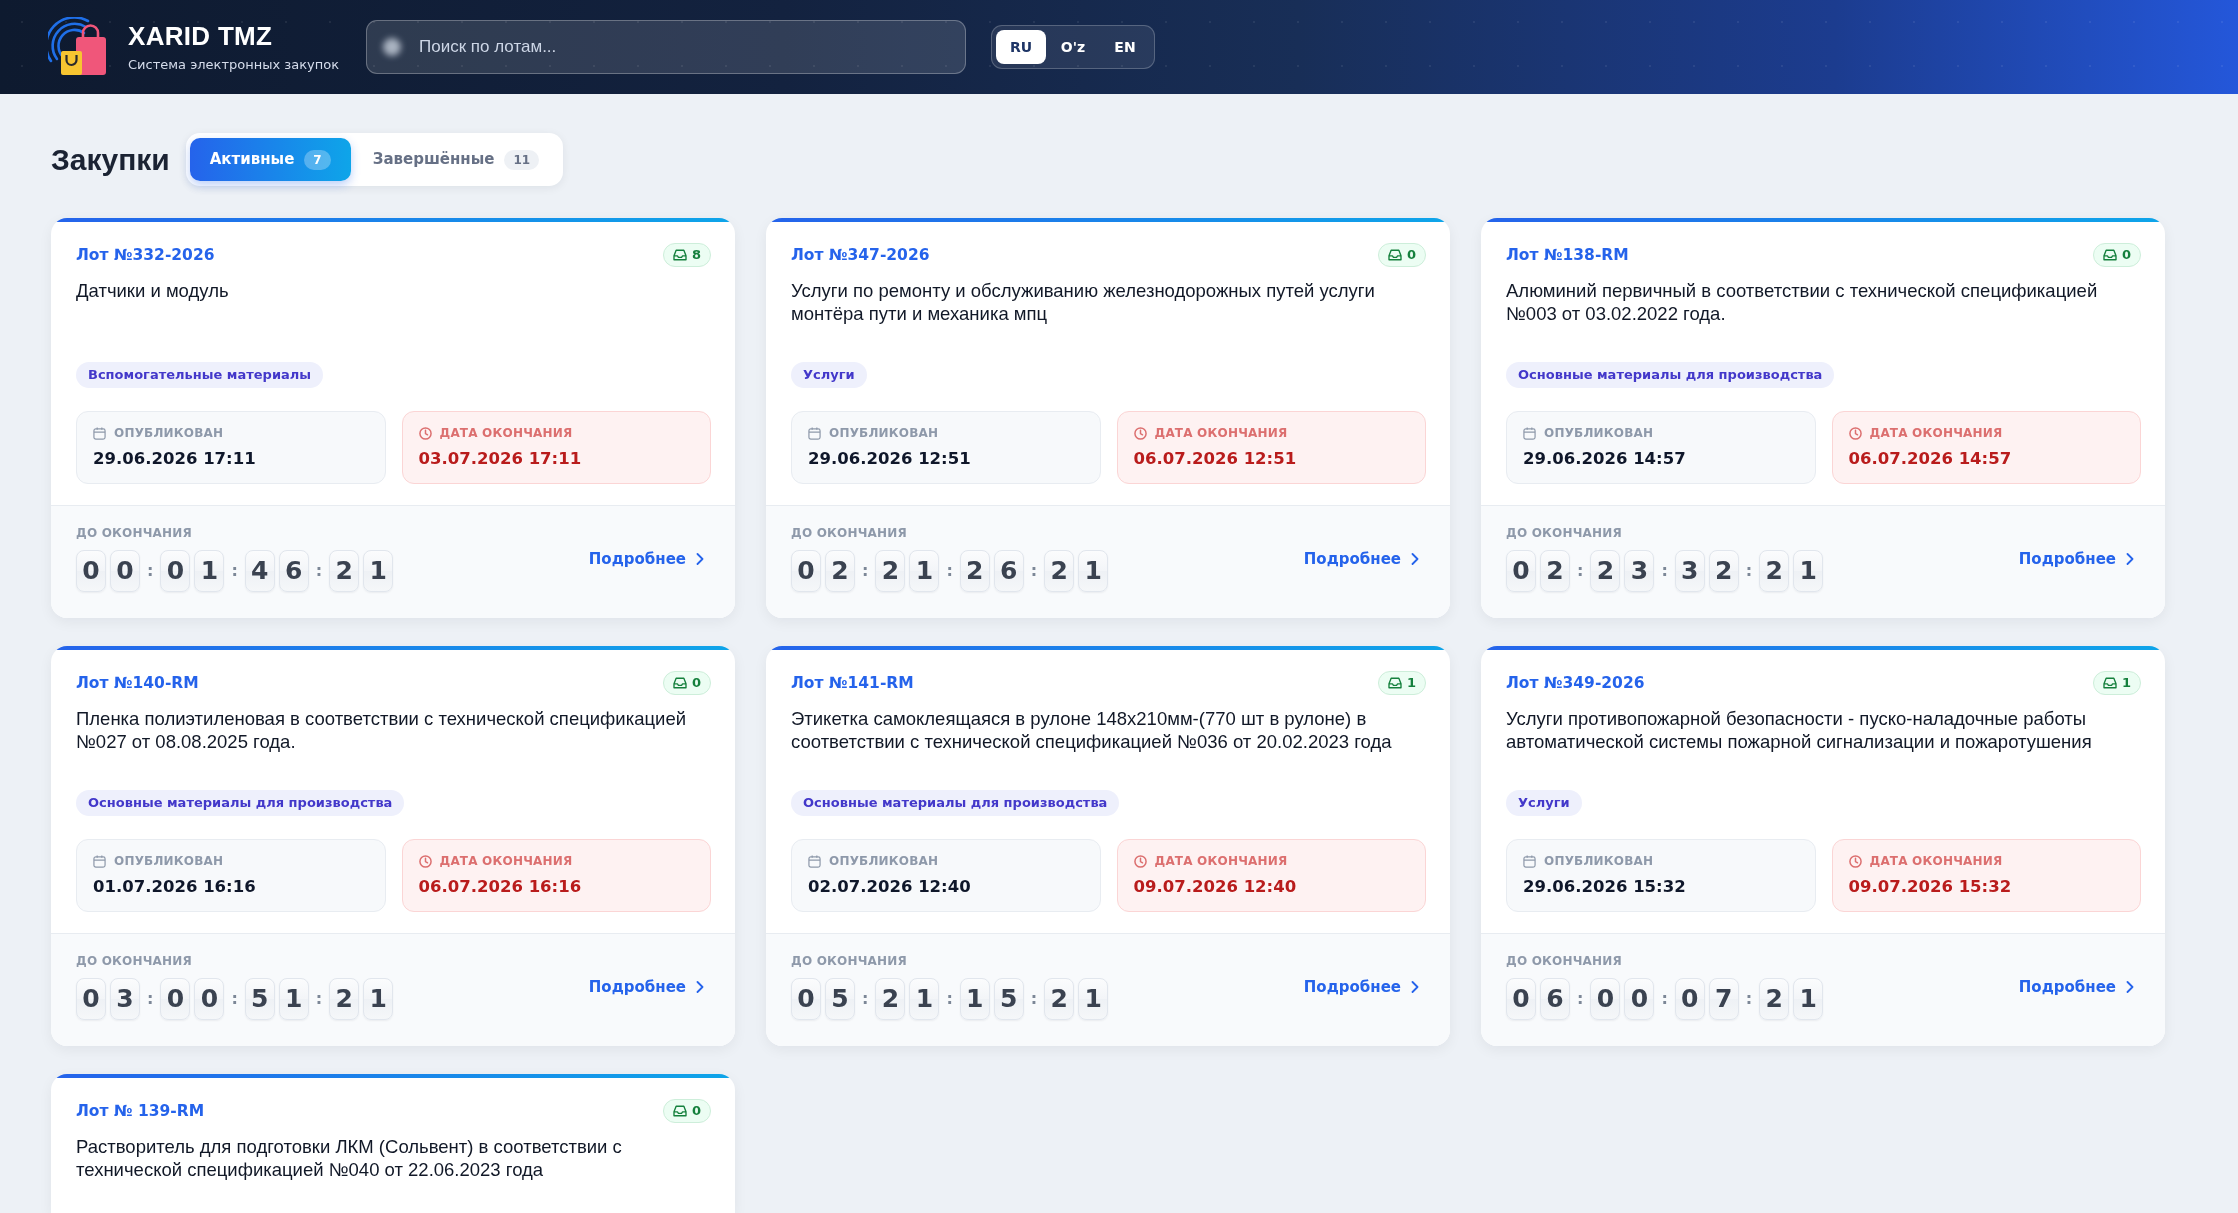 The width and height of the screenshot is (2238, 1213). I want to click on language-button: O'z, so click(1073, 47).